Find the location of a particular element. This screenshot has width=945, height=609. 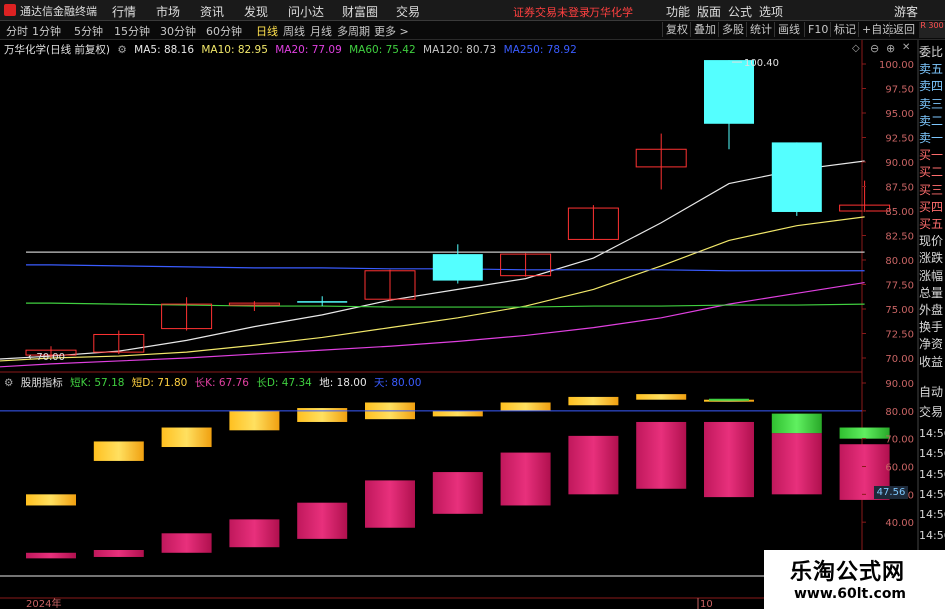

side-label: 委比 is located at coordinates (931, 52).